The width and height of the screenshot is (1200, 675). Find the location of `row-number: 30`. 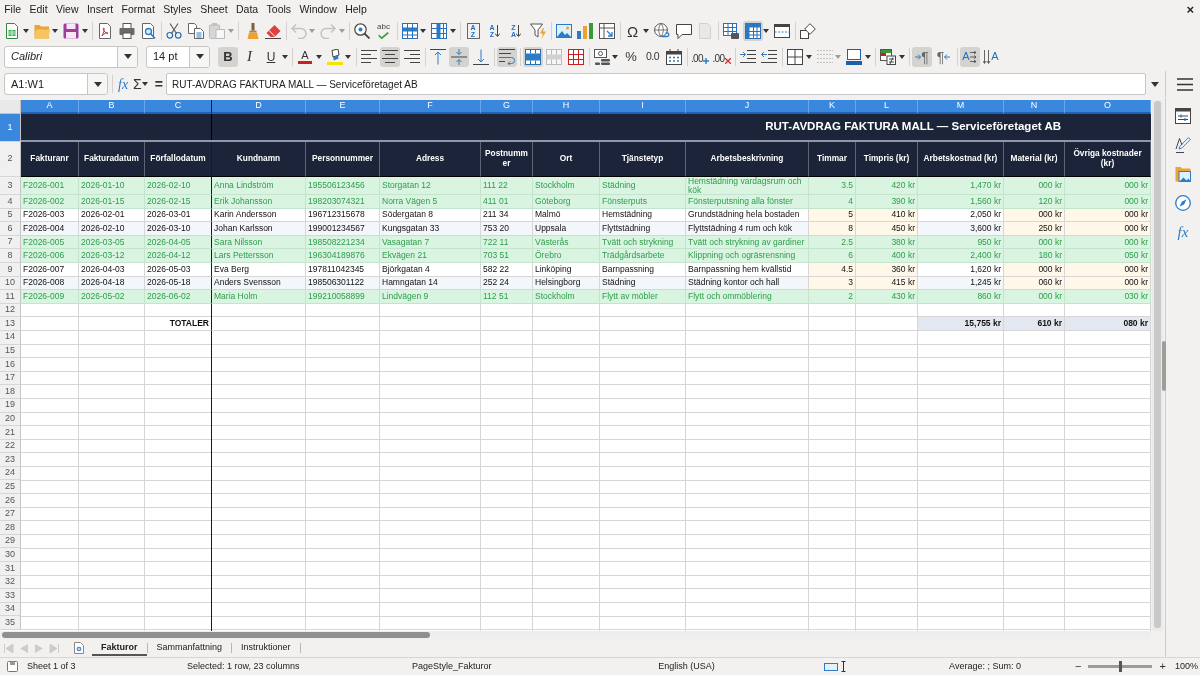

row-number: 30 is located at coordinates (10, 555).